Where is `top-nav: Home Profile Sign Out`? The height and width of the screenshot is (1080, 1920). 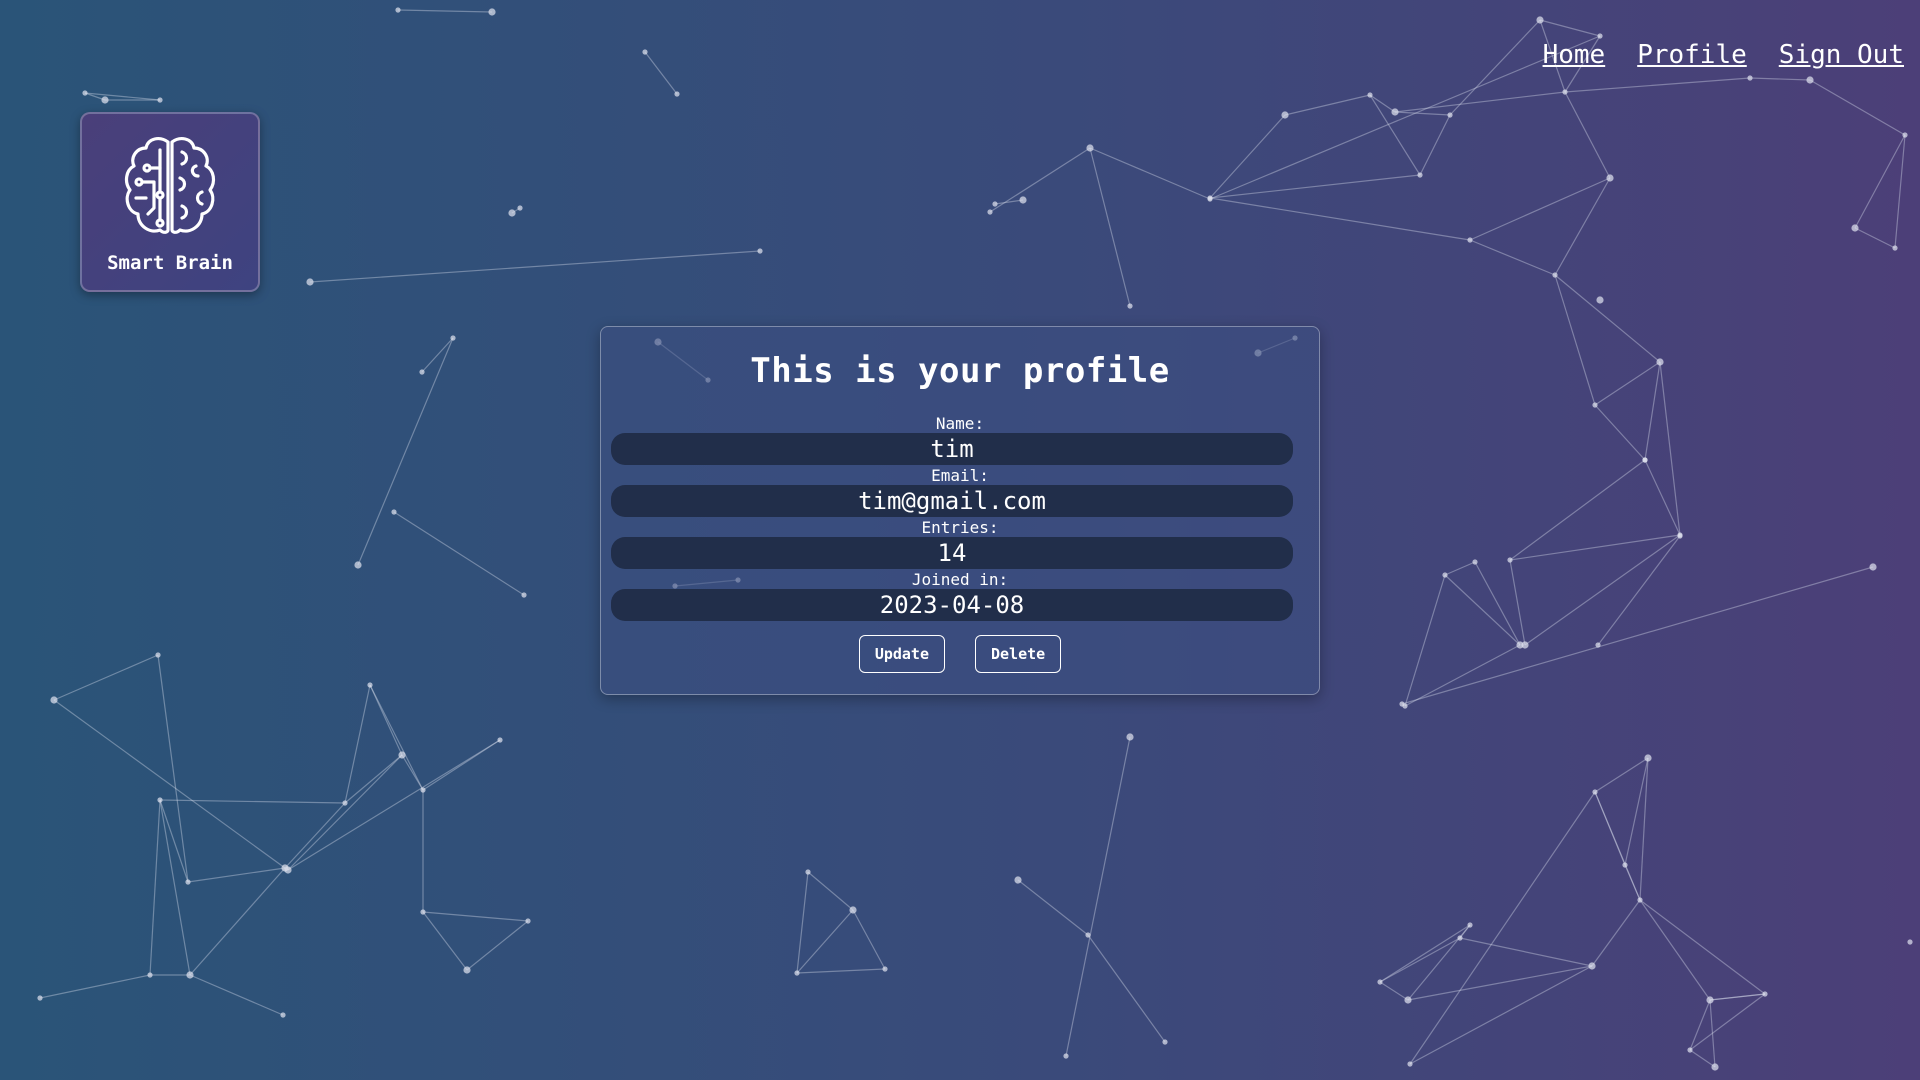 top-nav: Home Profile Sign Out is located at coordinates (1723, 55).